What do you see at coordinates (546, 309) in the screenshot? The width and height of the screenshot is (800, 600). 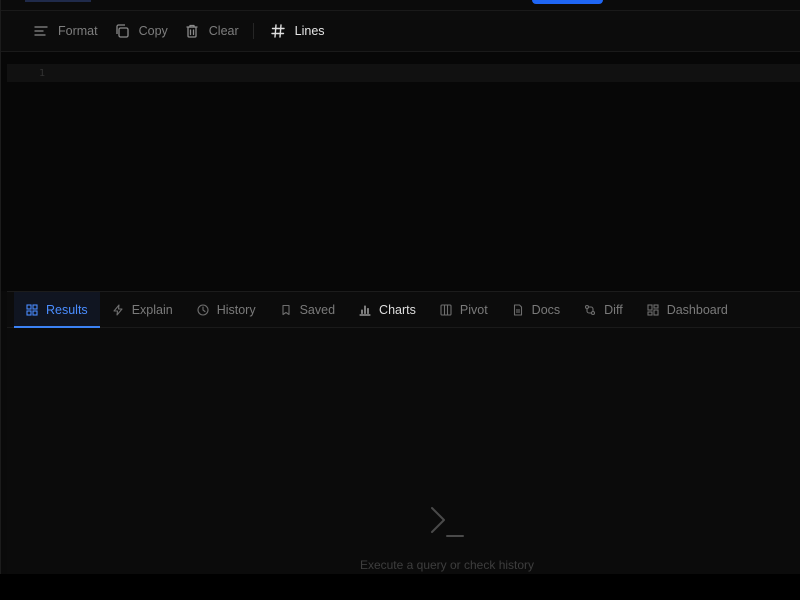 I see `tab-docs-label: Docs` at bounding box center [546, 309].